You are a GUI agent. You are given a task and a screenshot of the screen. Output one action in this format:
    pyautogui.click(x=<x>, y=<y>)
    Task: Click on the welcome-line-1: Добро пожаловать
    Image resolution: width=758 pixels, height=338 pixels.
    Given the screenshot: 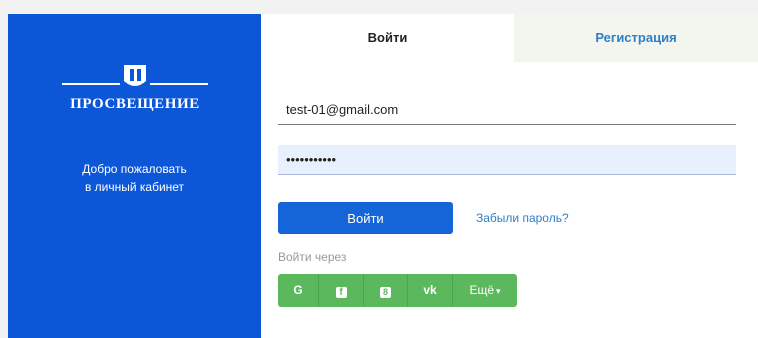 What is the action you would take?
    pyautogui.click(x=134, y=169)
    